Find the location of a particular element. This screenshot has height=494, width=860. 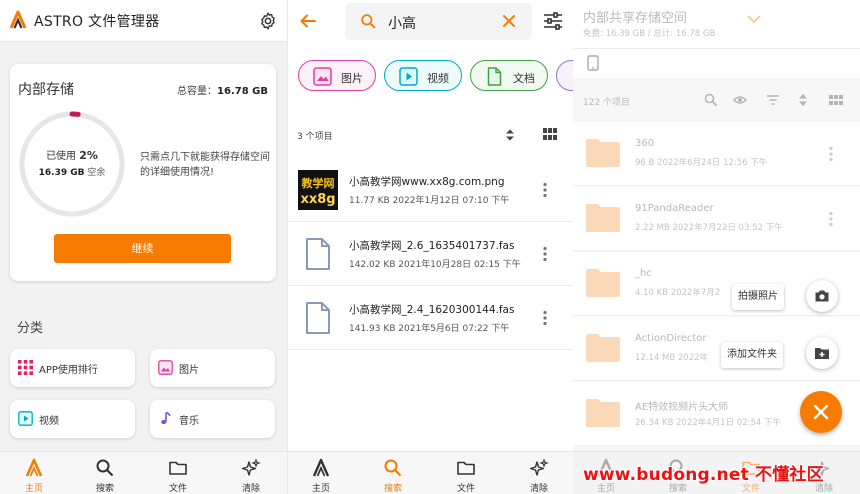

categories-title: 分类 is located at coordinates (30, 328).